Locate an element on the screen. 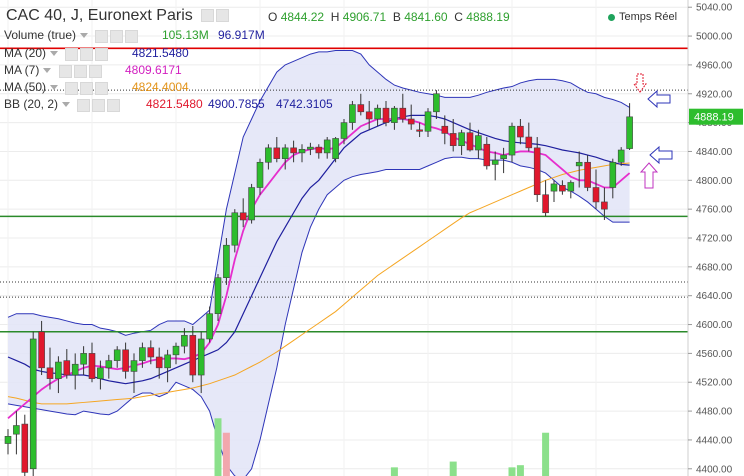  y-tick-label: 4560.00 is located at coordinates (714, 354).